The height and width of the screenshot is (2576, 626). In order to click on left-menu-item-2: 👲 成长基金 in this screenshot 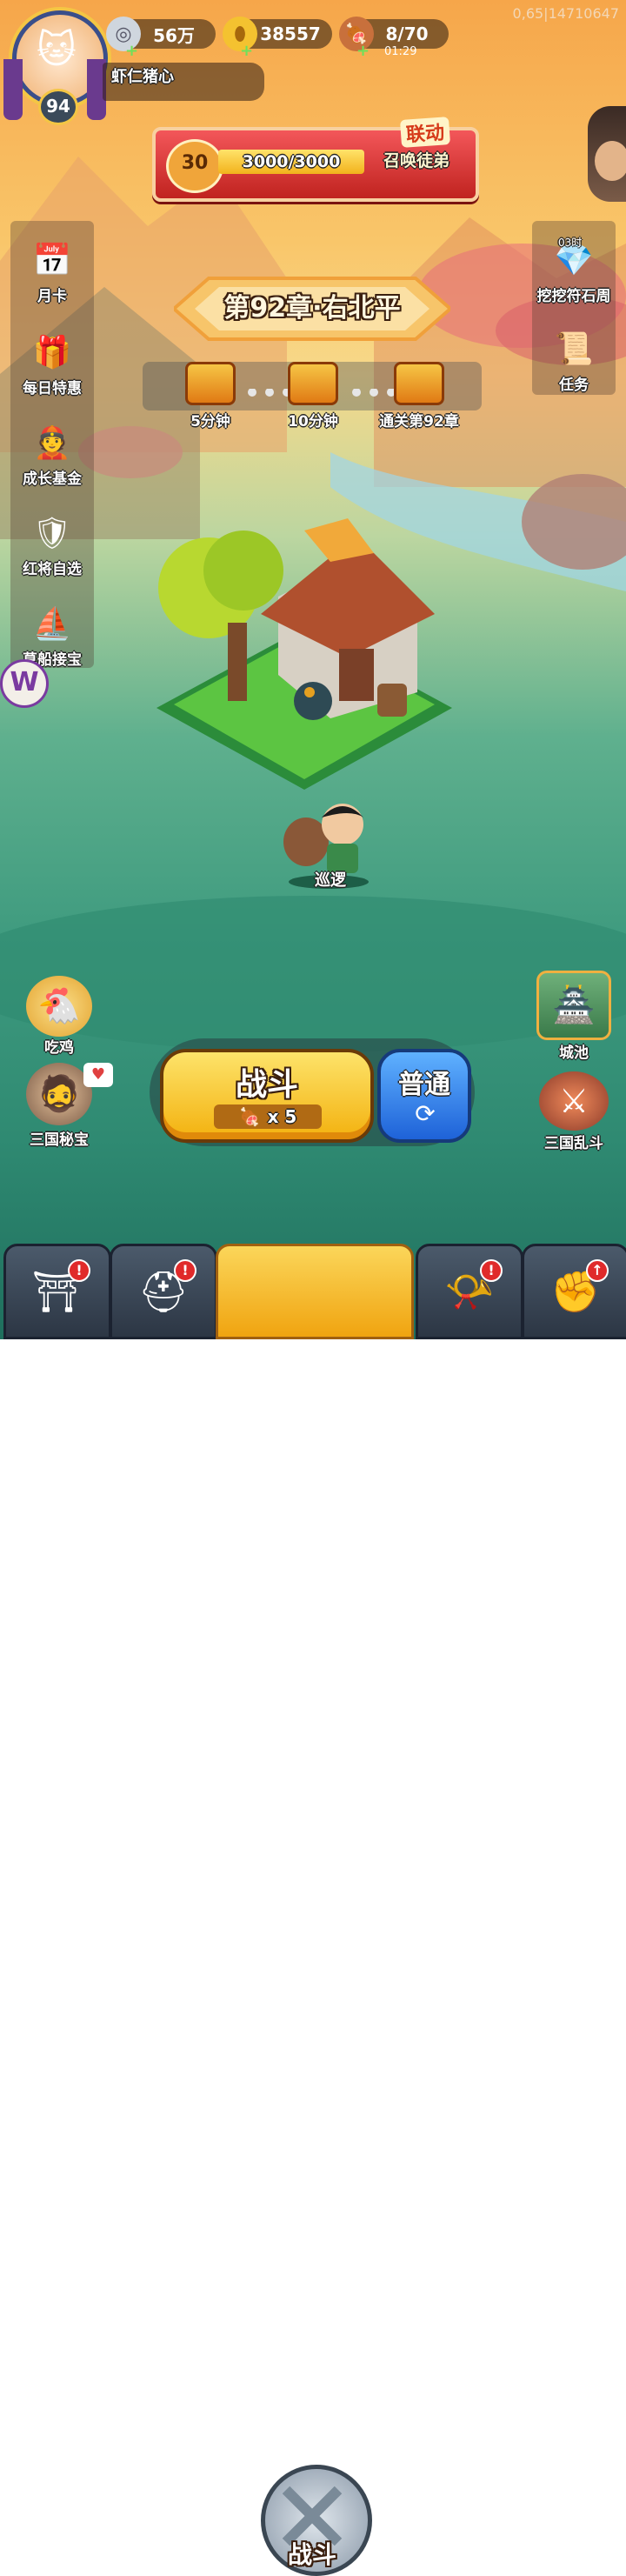, I will do `click(52, 450)`.